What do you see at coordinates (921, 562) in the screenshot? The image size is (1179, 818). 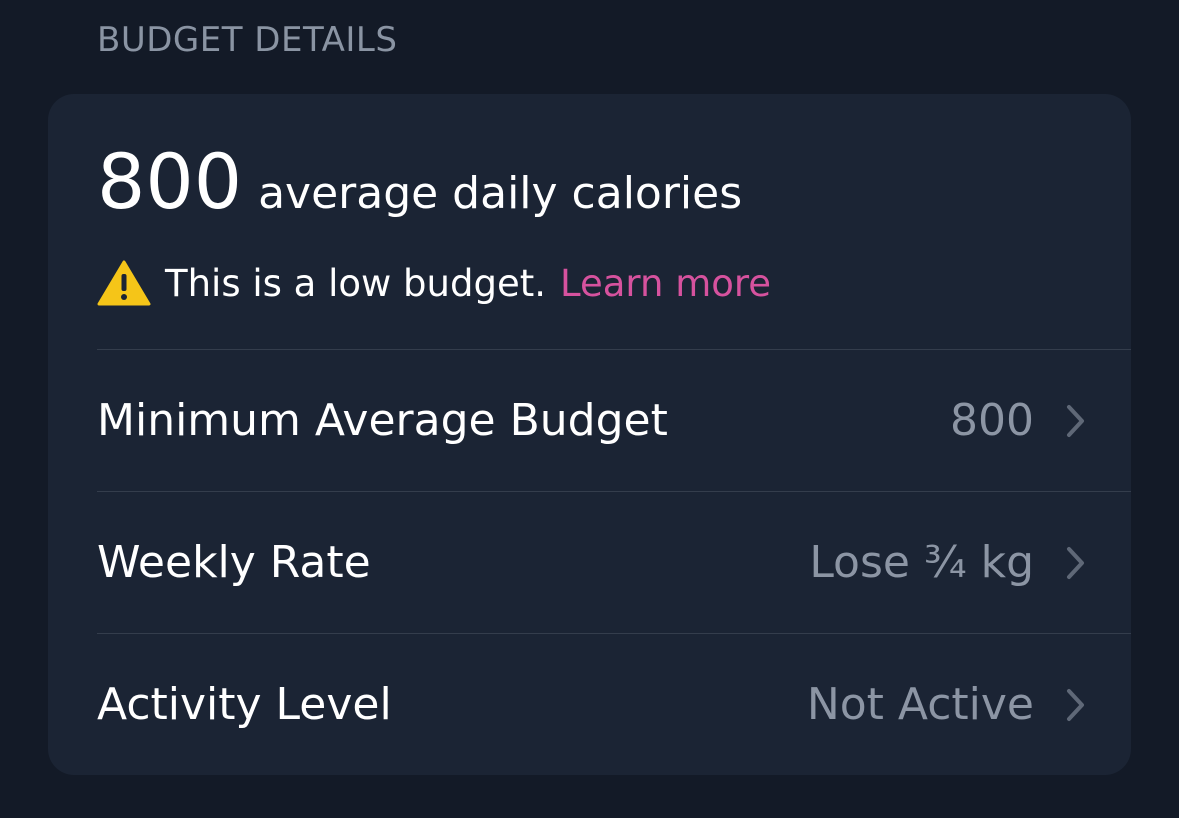 I see `row-value: Lose ¾ kg` at bounding box center [921, 562].